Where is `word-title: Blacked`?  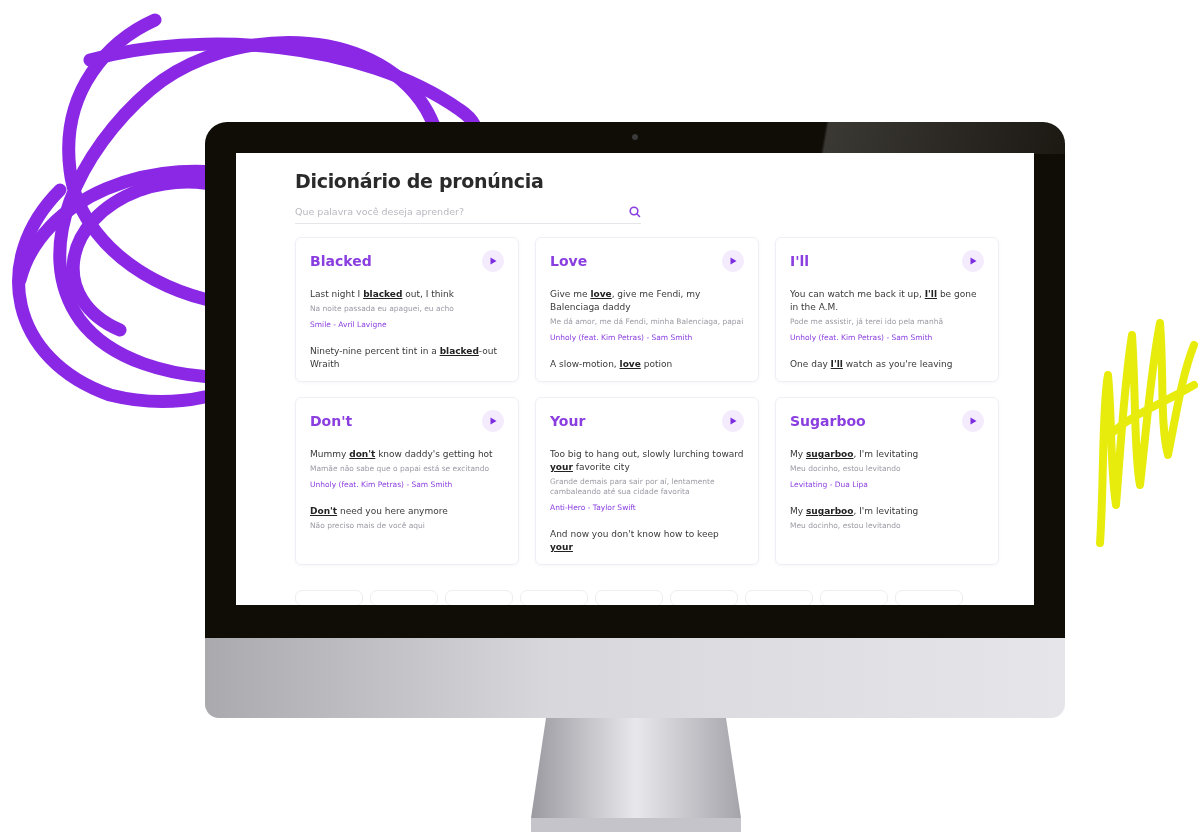
word-title: Blacked is located at coordinates (341, 261).